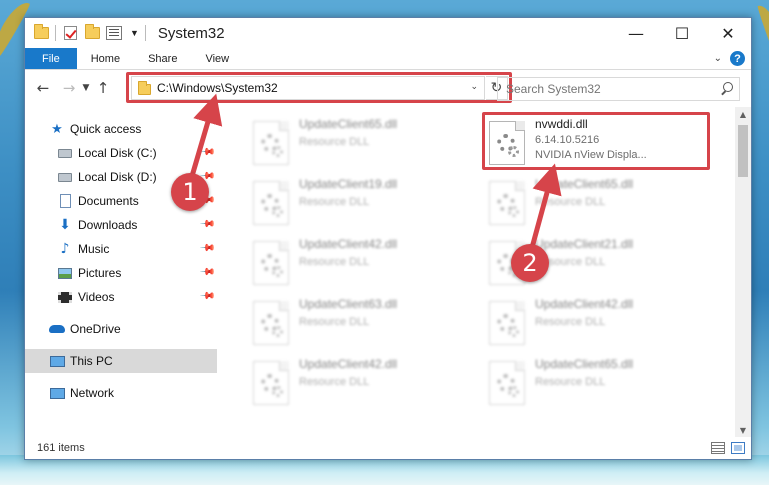 Image resolution: width=769 pixels, height=485 pixels. I want to click on up-arrow-icon: ↑, so click(103, 88).